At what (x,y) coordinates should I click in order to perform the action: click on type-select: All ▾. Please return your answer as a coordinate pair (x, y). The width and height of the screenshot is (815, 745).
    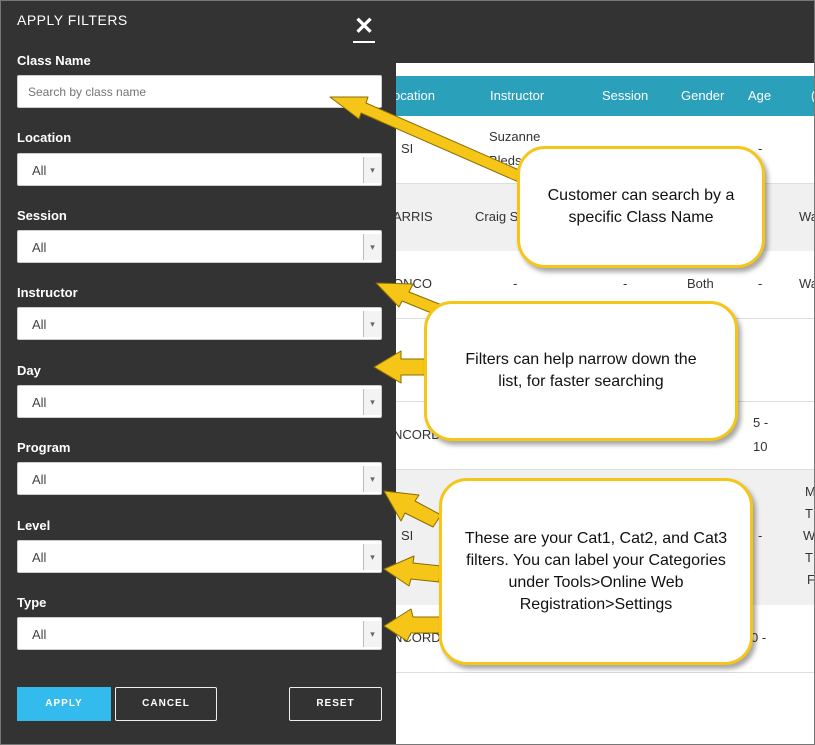
    Looking at the image, I should click on (199, 633).